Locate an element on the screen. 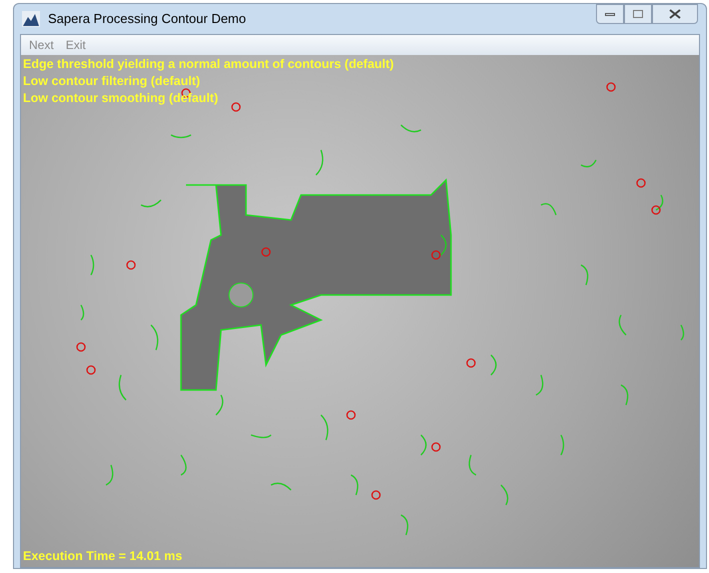  menu-item: Exit is located at coordinates (76, 45).